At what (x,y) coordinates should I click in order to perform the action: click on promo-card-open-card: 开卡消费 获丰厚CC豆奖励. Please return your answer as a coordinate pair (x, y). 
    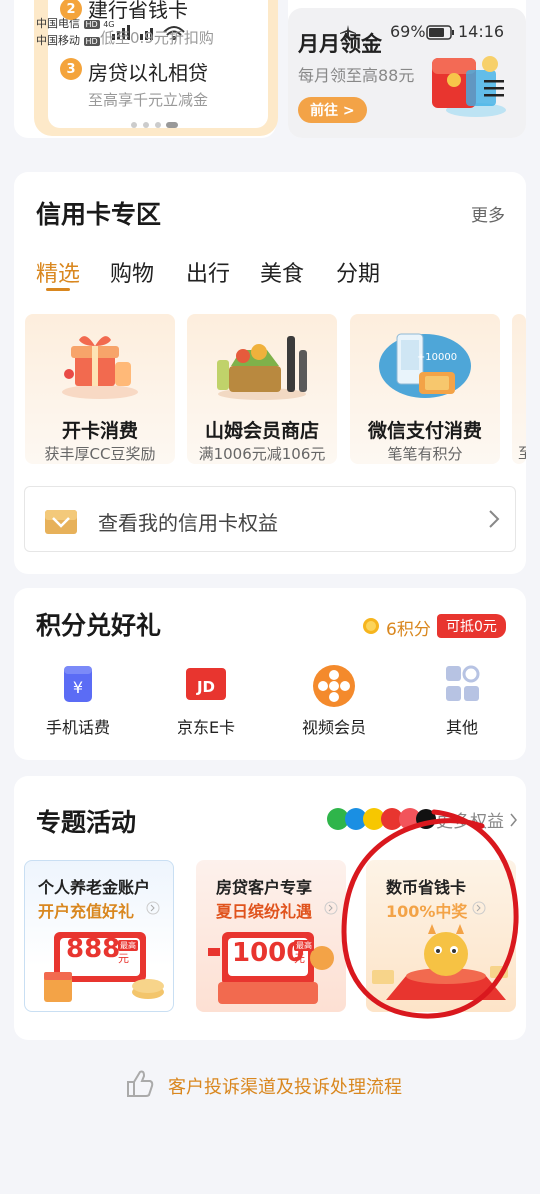
    Looking at the image, I should click on (100, 389).